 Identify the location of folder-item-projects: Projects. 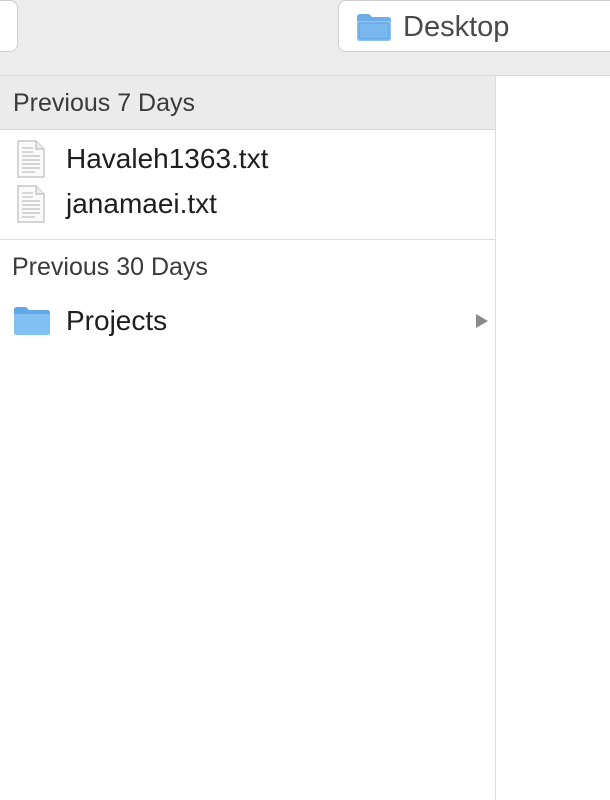
(247, 321).